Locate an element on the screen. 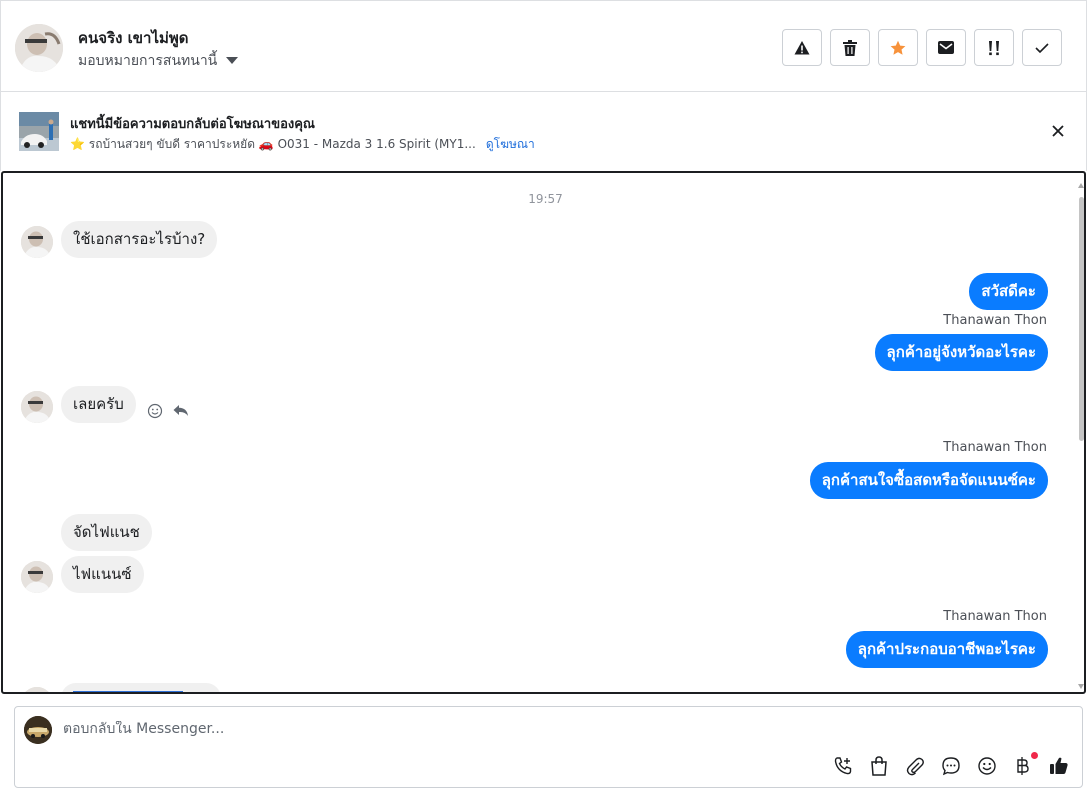  assign-label: มอบหมายการสนทนานี้ is located at coordinates (148, 61).